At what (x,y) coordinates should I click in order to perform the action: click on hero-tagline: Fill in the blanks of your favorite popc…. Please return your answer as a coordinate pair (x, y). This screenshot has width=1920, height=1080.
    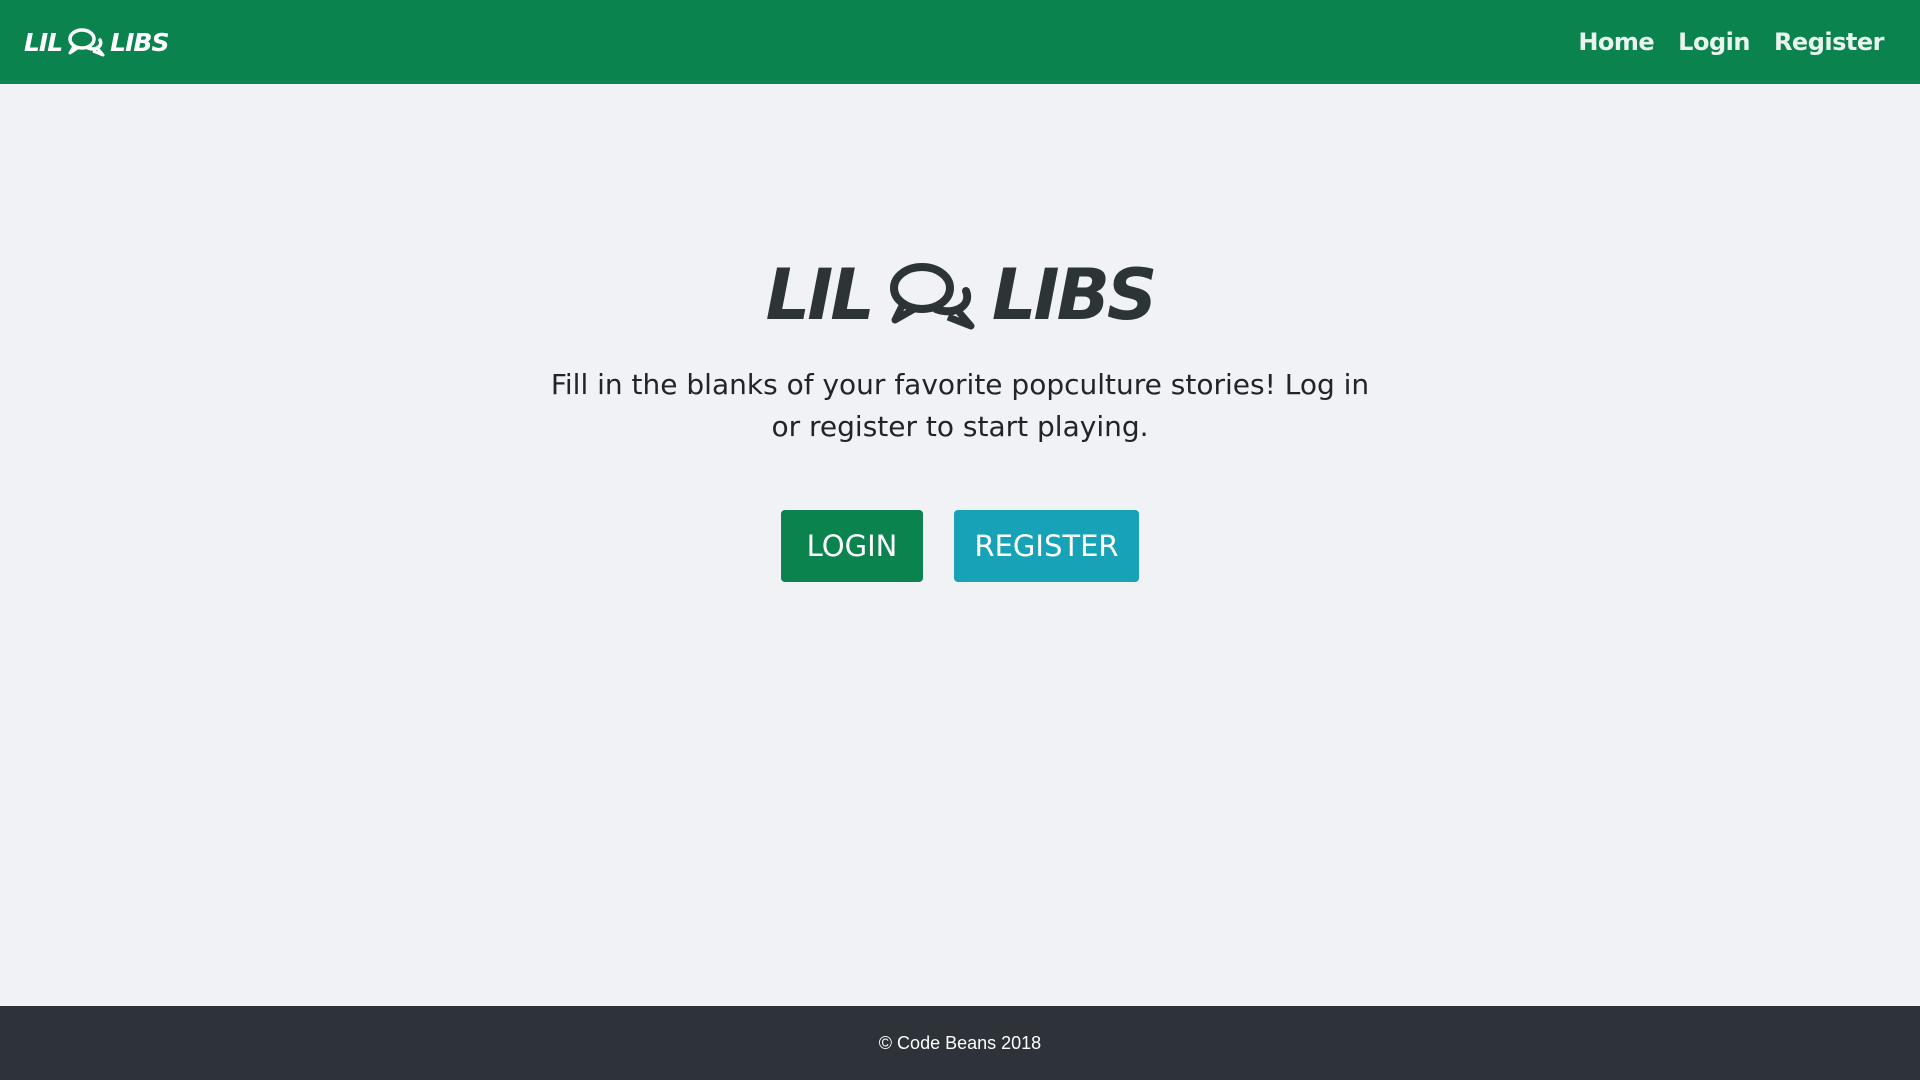
    Looking at the image, I should click on (960, 405).